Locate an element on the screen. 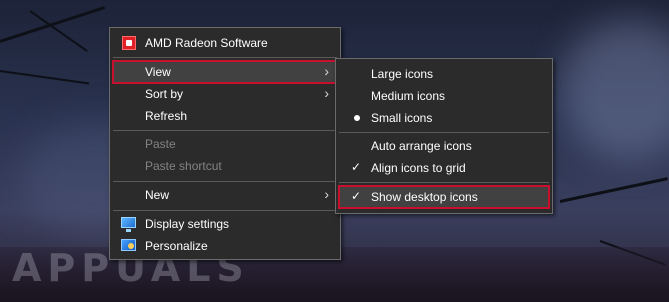 Image resolution: width=669 pixels, height=302 pixels. menu-item-label: Paste is located at coordinates (160, 144).